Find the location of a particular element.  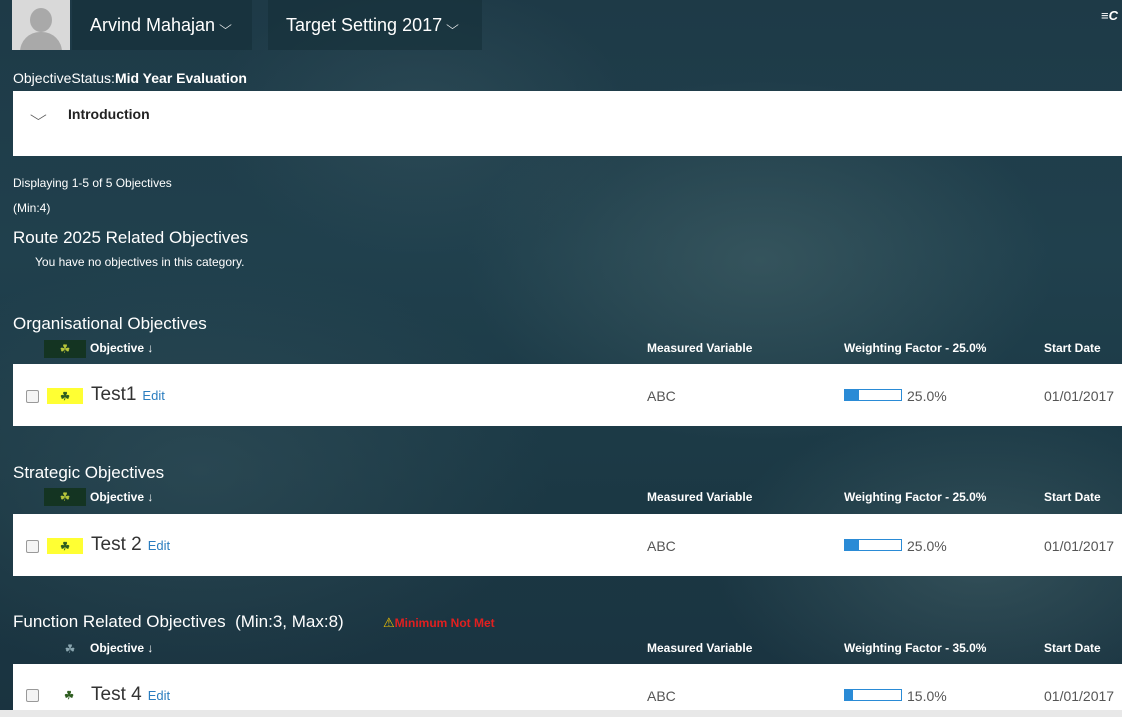

section-title-route-2025: Route 2025 Related Objectives is located at coordinates (131, 237).